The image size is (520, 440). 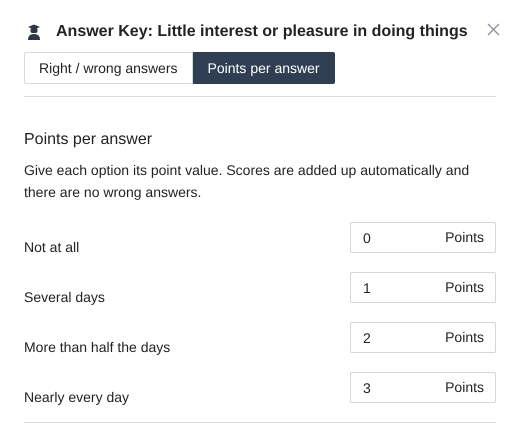 I want to click on dialog-title: Answer Key: Little interest or pleasure in doing things, so click(x=262, y=32).